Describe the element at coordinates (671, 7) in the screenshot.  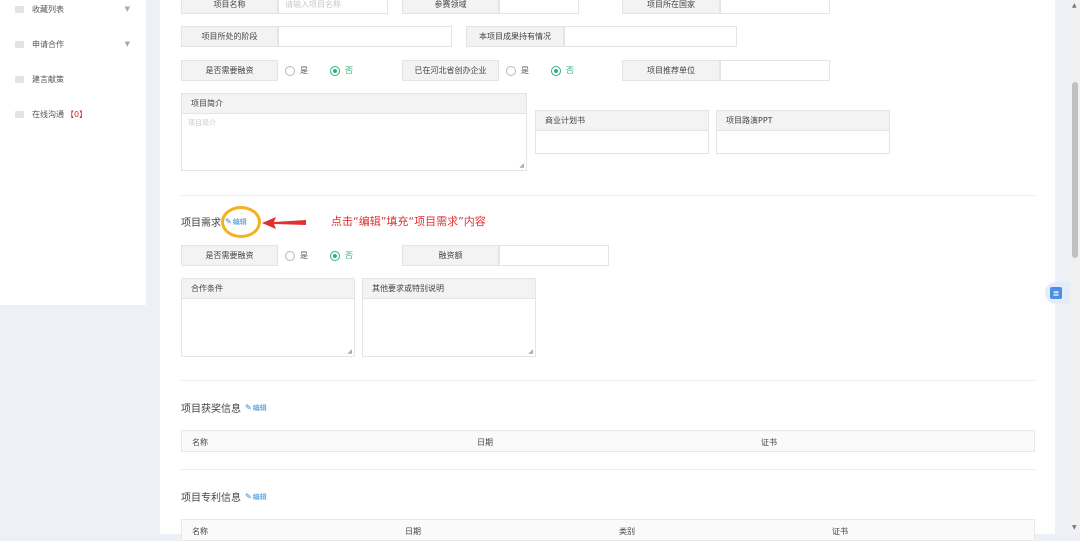
I see `country-label: 项目所在国家` at that location.